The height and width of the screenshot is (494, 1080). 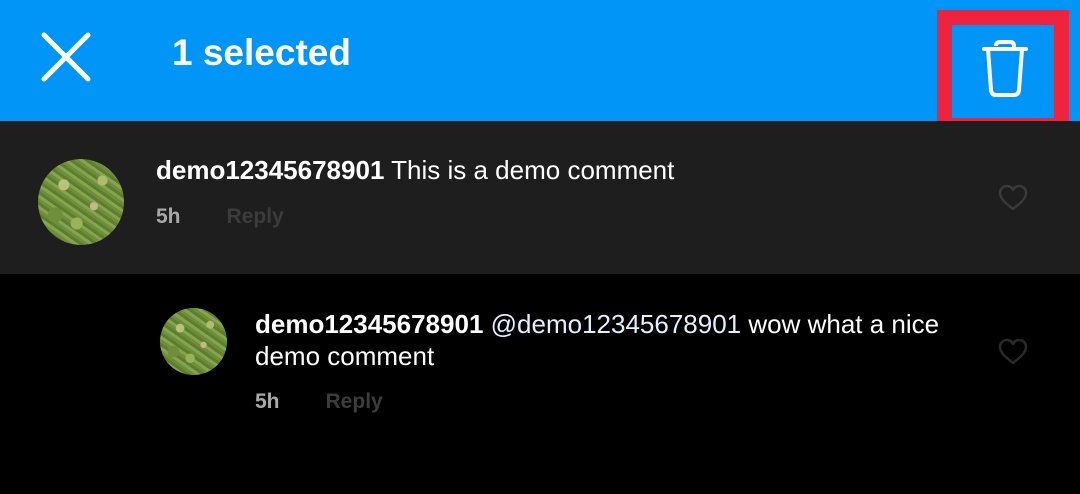 I want to click on close-button, so click(x=66, y=57).